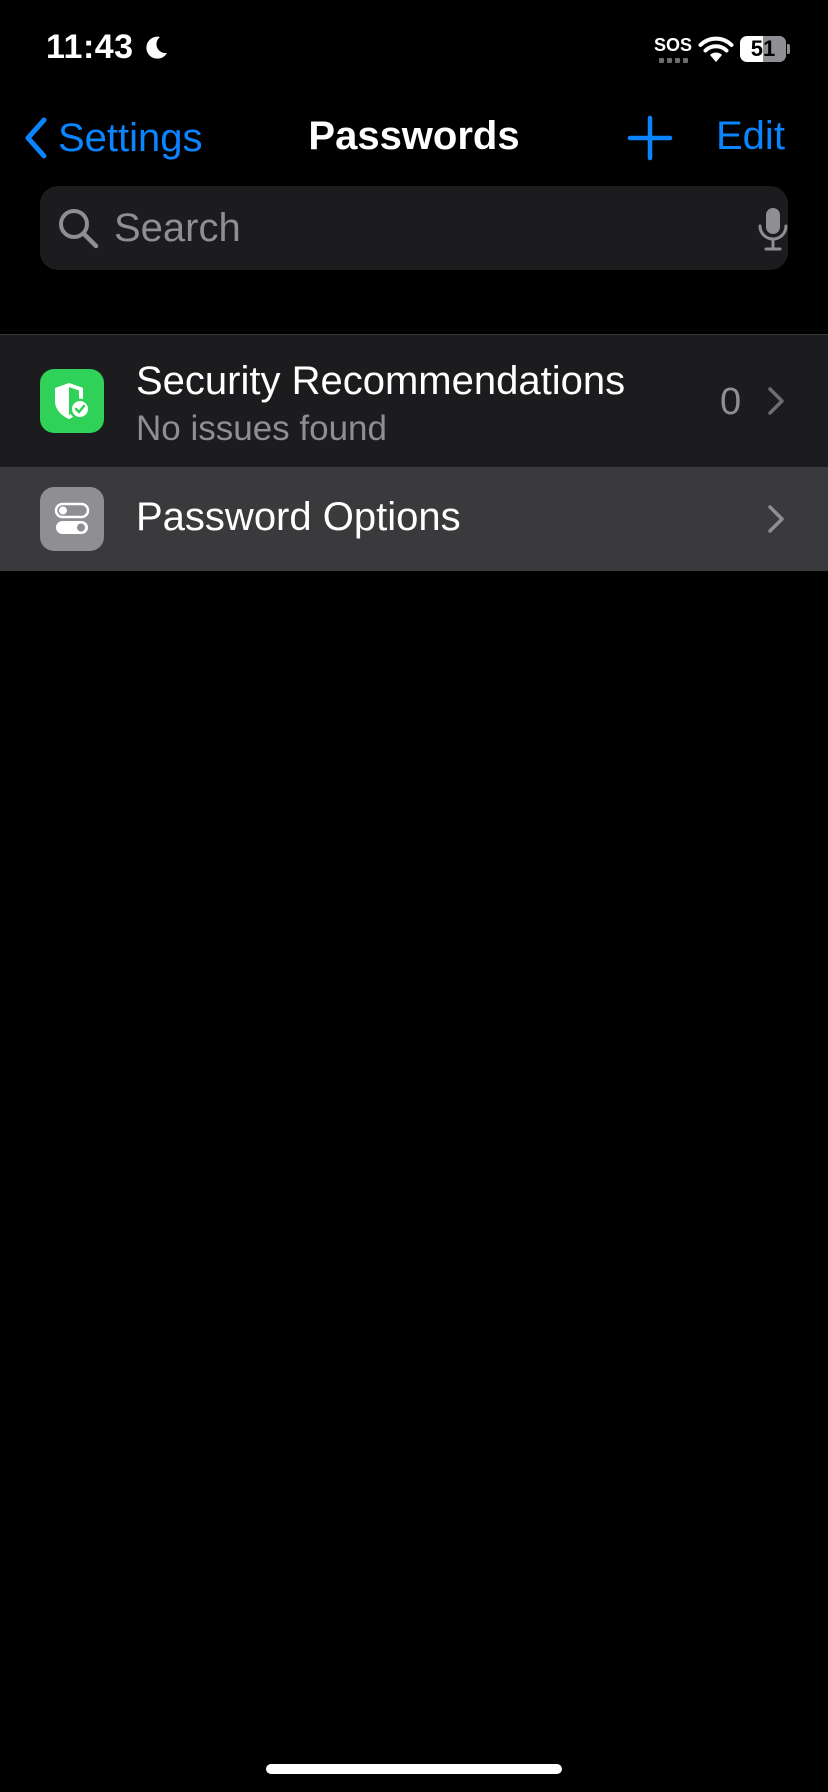 The width and height of the screenshot is (828, 1792). I want to click on battery-cap, so click(788, 49).